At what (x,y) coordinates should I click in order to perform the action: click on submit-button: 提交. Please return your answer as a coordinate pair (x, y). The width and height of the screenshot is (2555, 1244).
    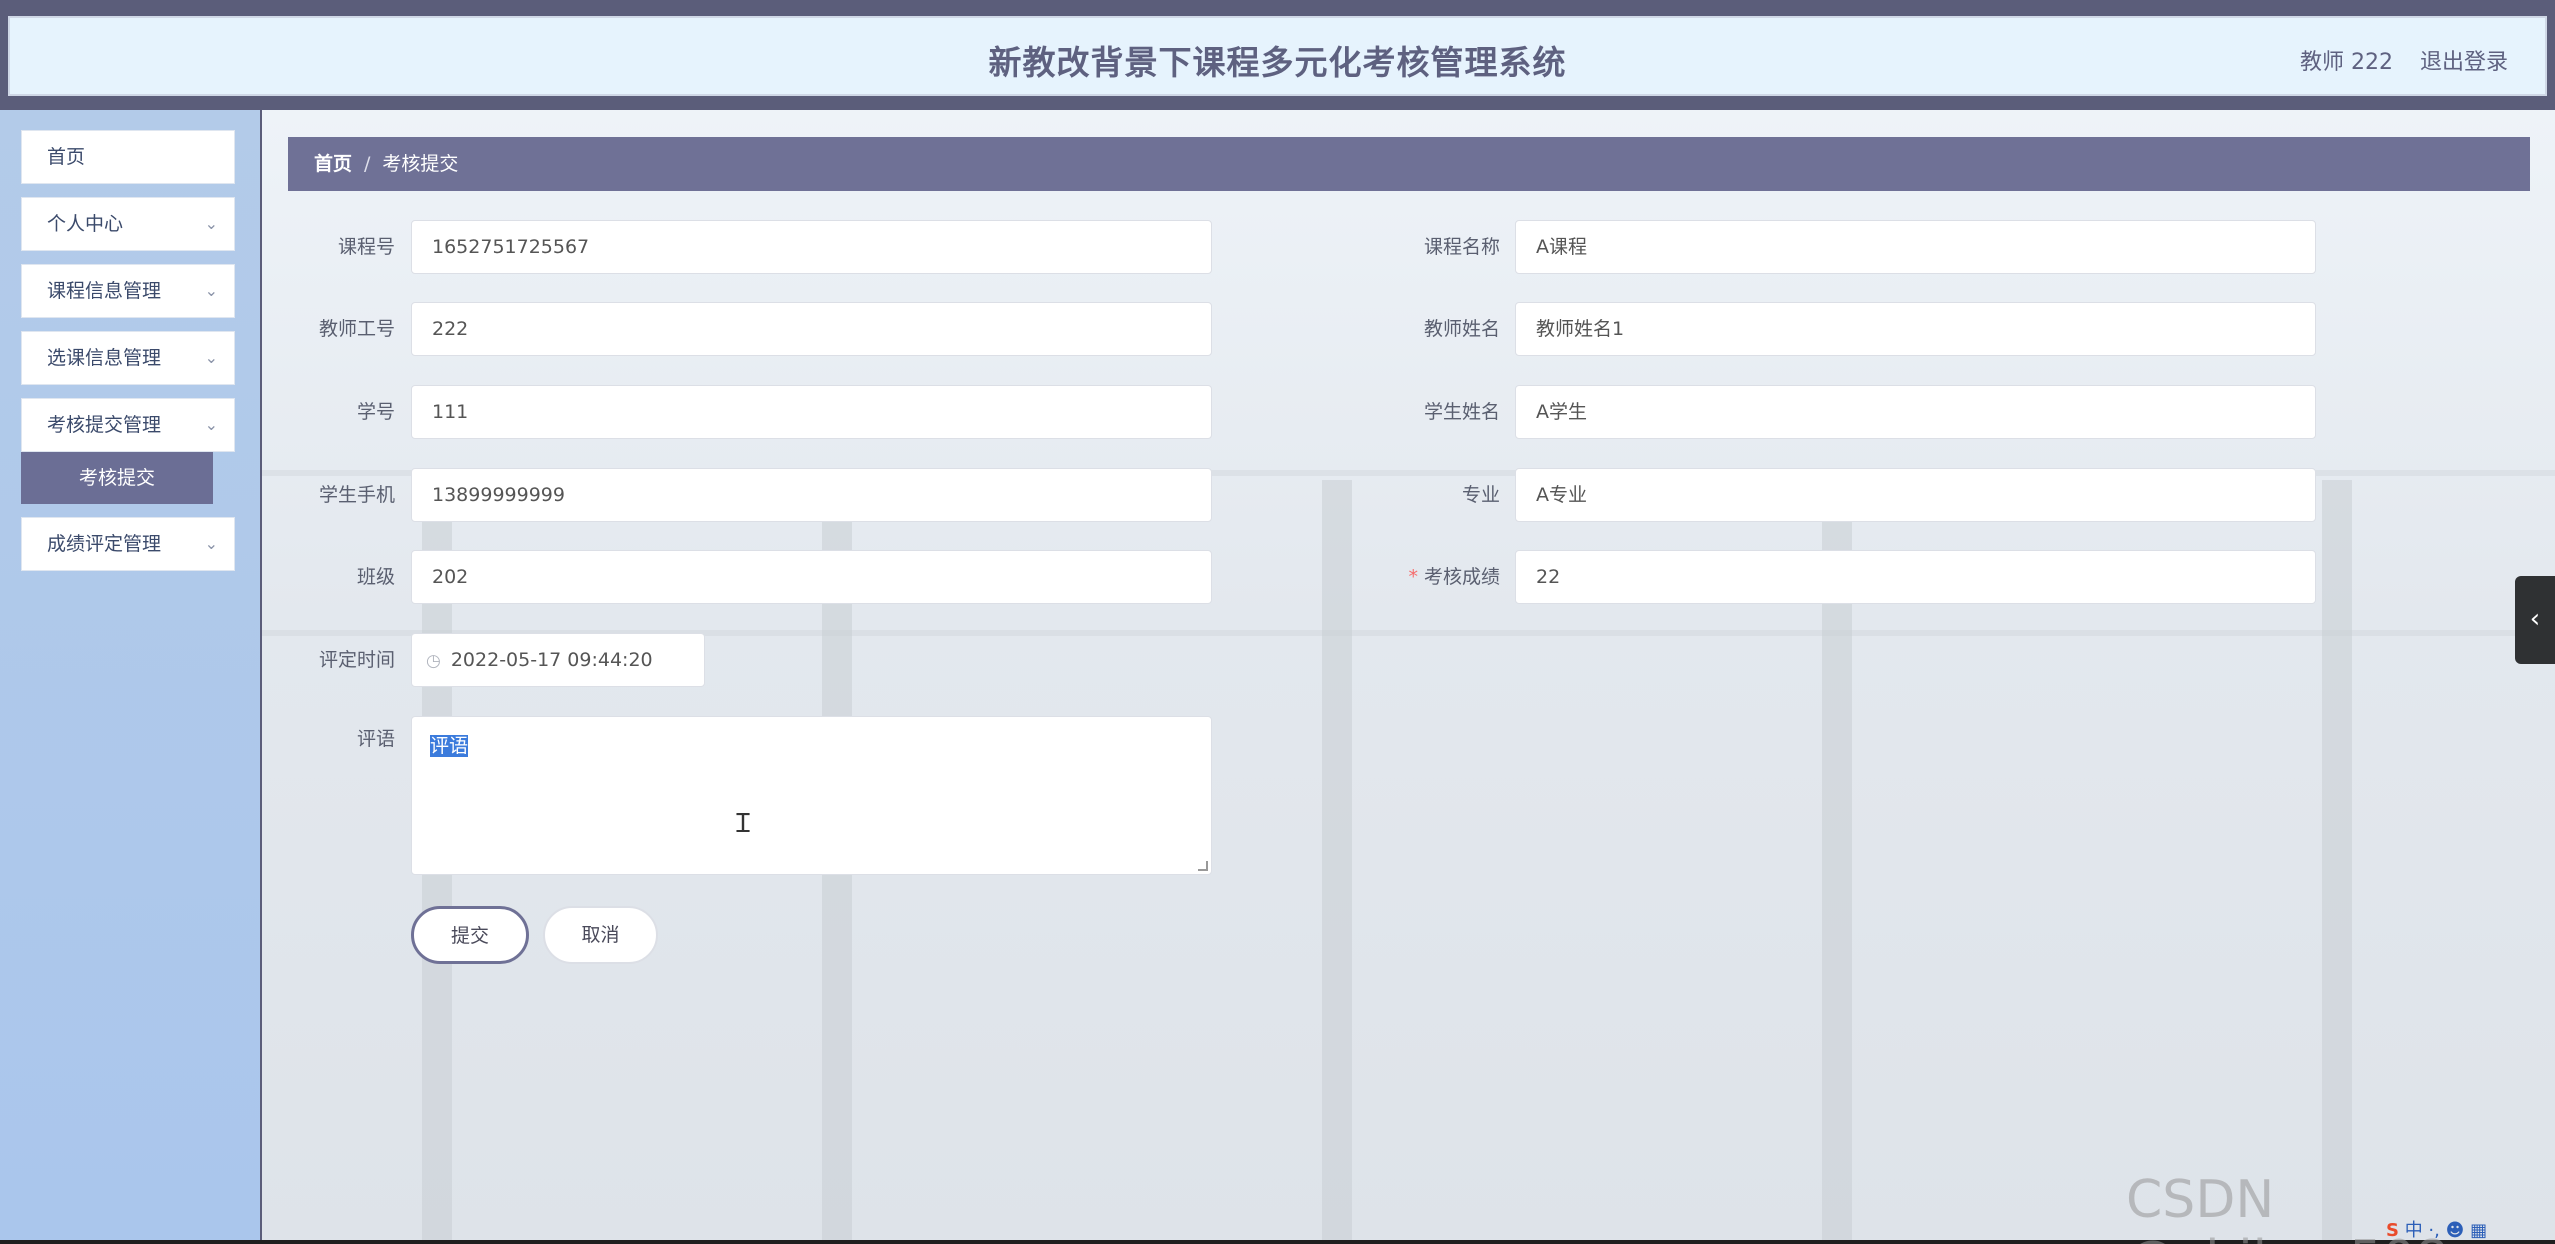
    Looking at the image, I should click on (470, 935).